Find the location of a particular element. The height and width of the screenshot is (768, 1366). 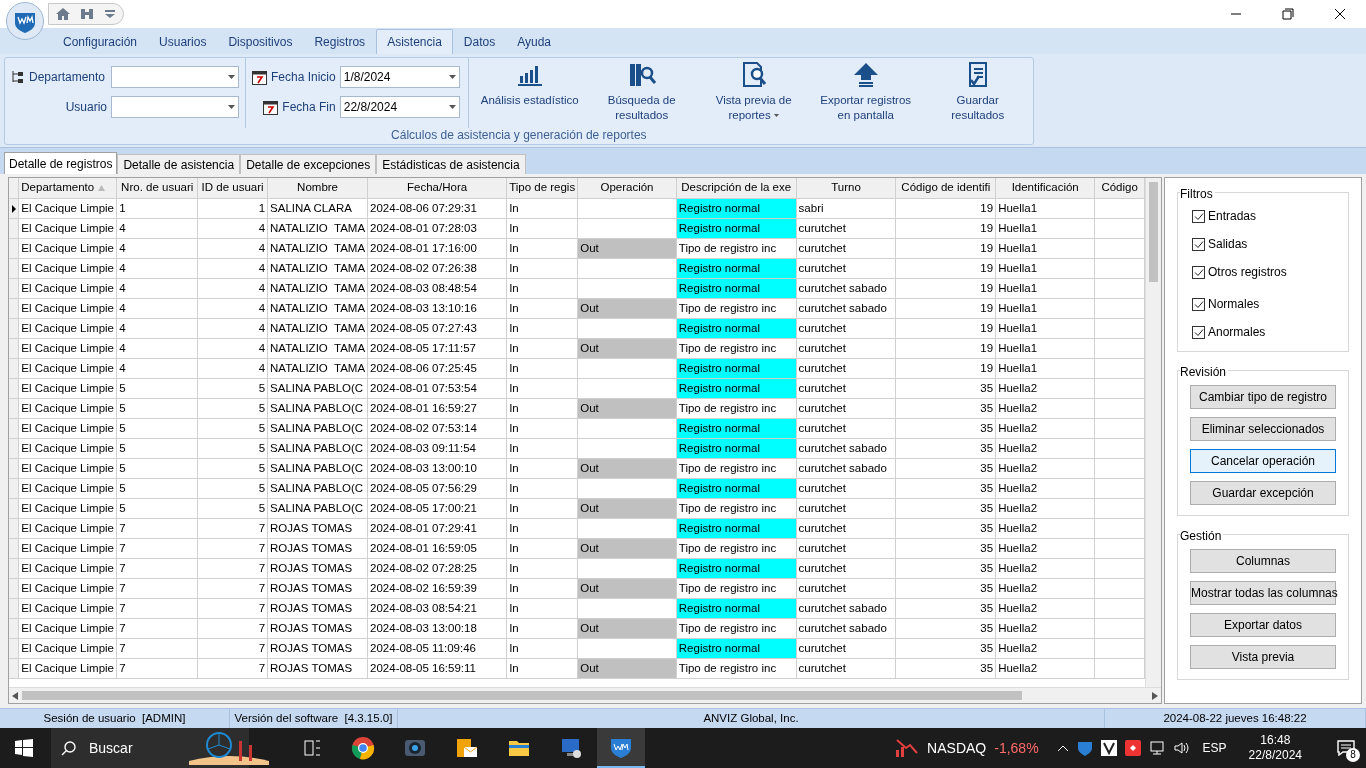

scroll-left-icon is located at coordinates (15, 695).